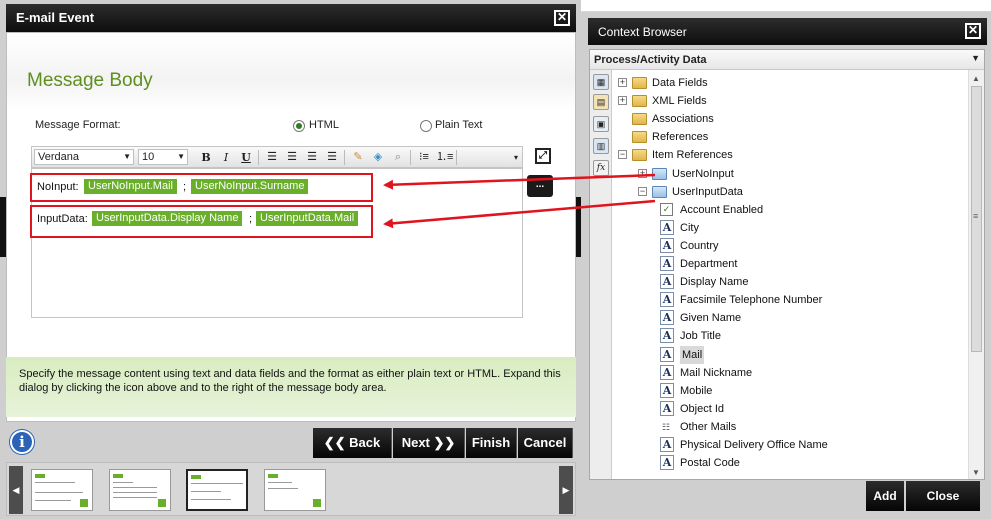  Describe the element at coordinates (775, 83) in the screenshot. I see `tree-item: + Data Fields` at that location.